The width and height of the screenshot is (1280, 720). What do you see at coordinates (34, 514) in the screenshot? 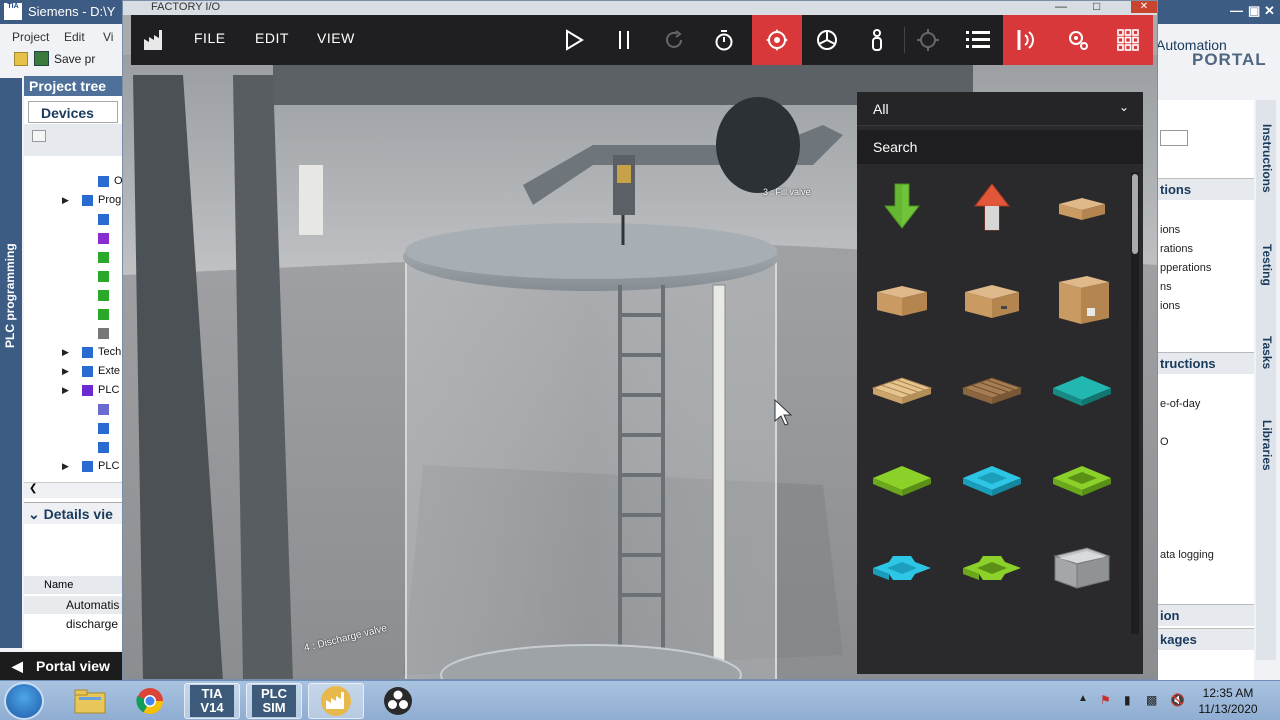
I see `collapse-icon: ⌄` at bounding box center [34, 514].